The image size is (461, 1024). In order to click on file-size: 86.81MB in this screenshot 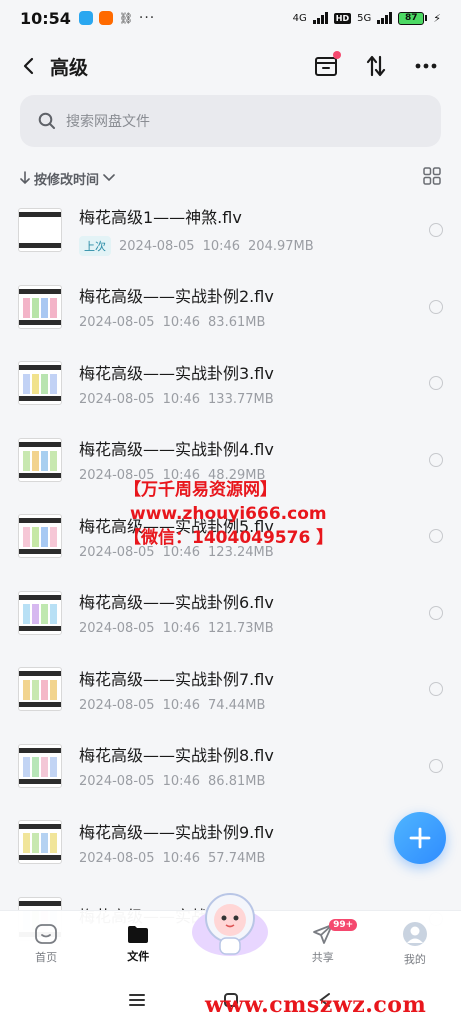, I will do `click(237, 782)`.